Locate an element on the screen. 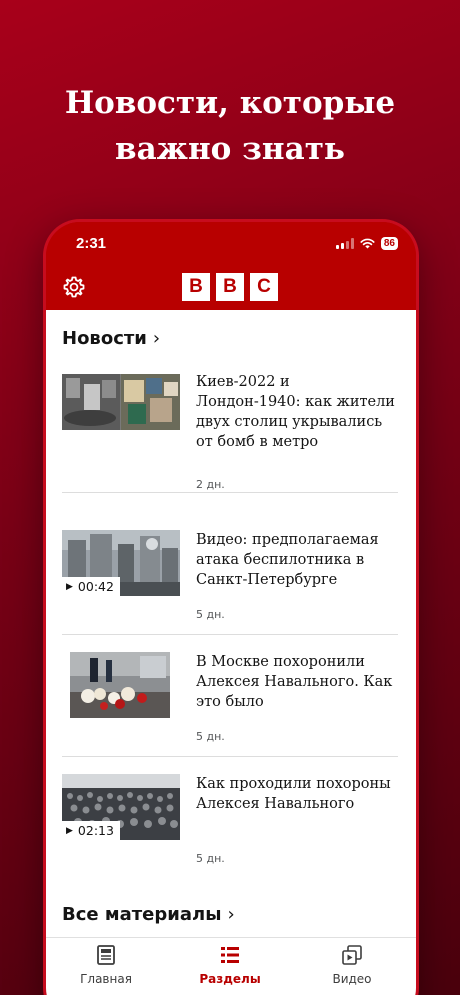 This screenshot has width=460, height=995. app-bar: B B C is located at coordinates (231, 288).